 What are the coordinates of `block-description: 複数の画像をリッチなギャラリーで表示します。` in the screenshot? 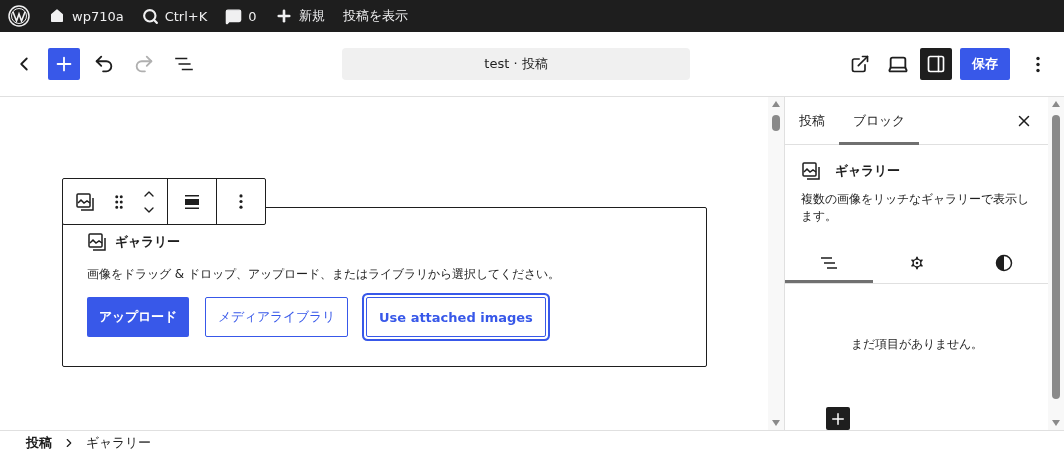 It's located at (915, 208).